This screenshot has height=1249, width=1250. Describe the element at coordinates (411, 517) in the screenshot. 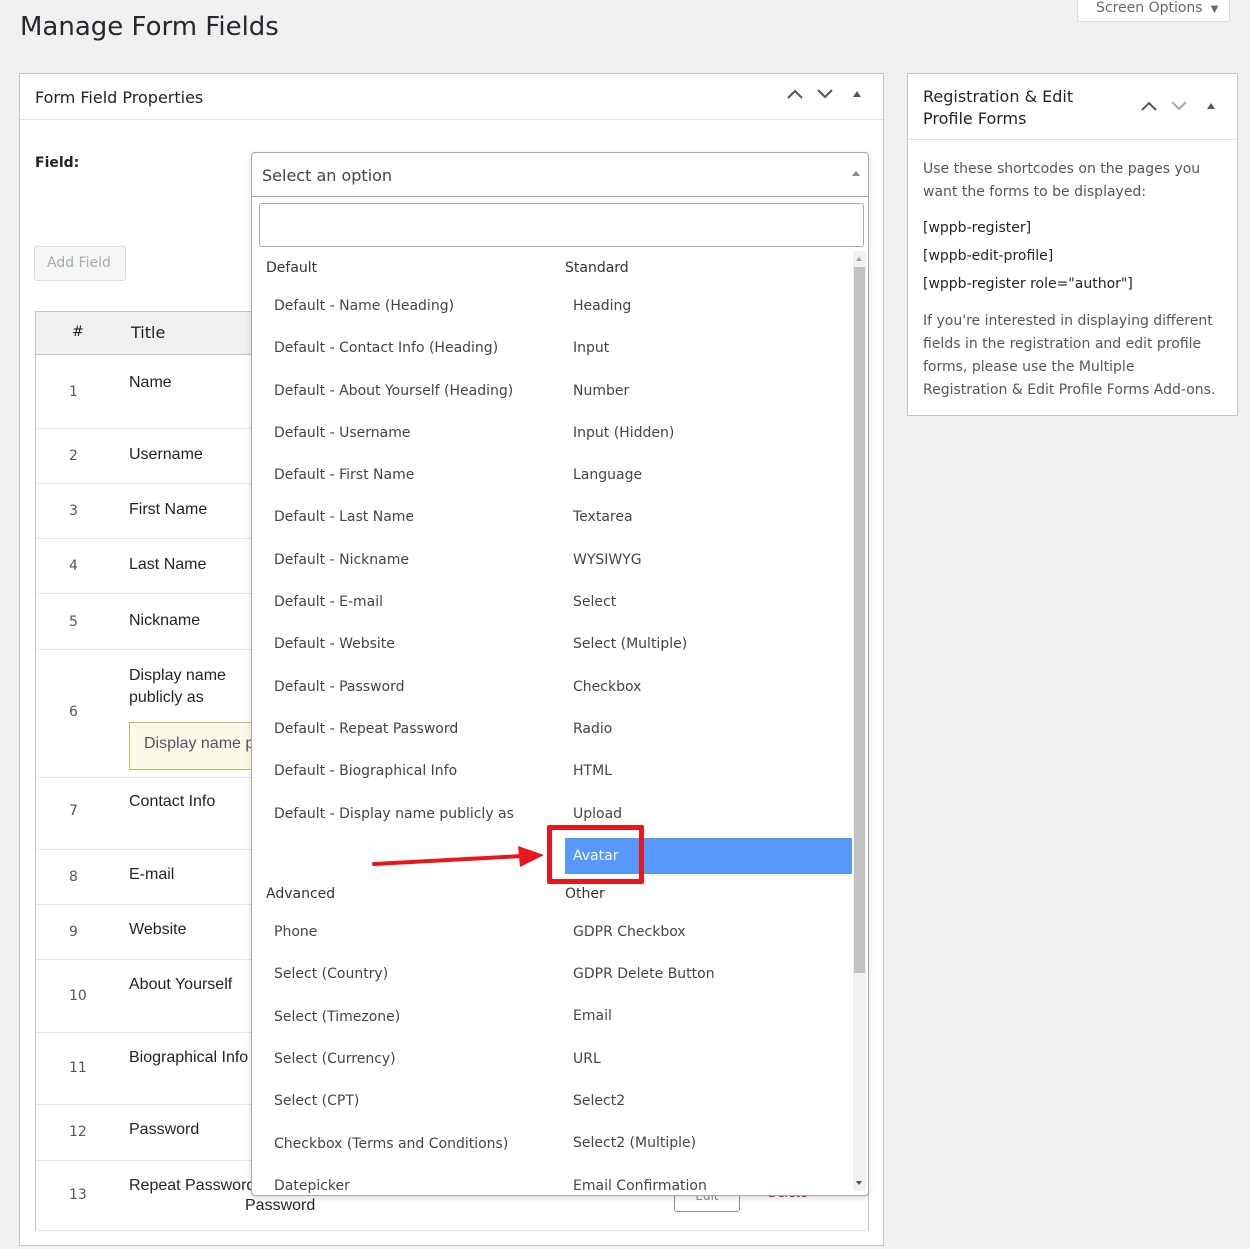

I see `option: Default - Last Name` at that location.